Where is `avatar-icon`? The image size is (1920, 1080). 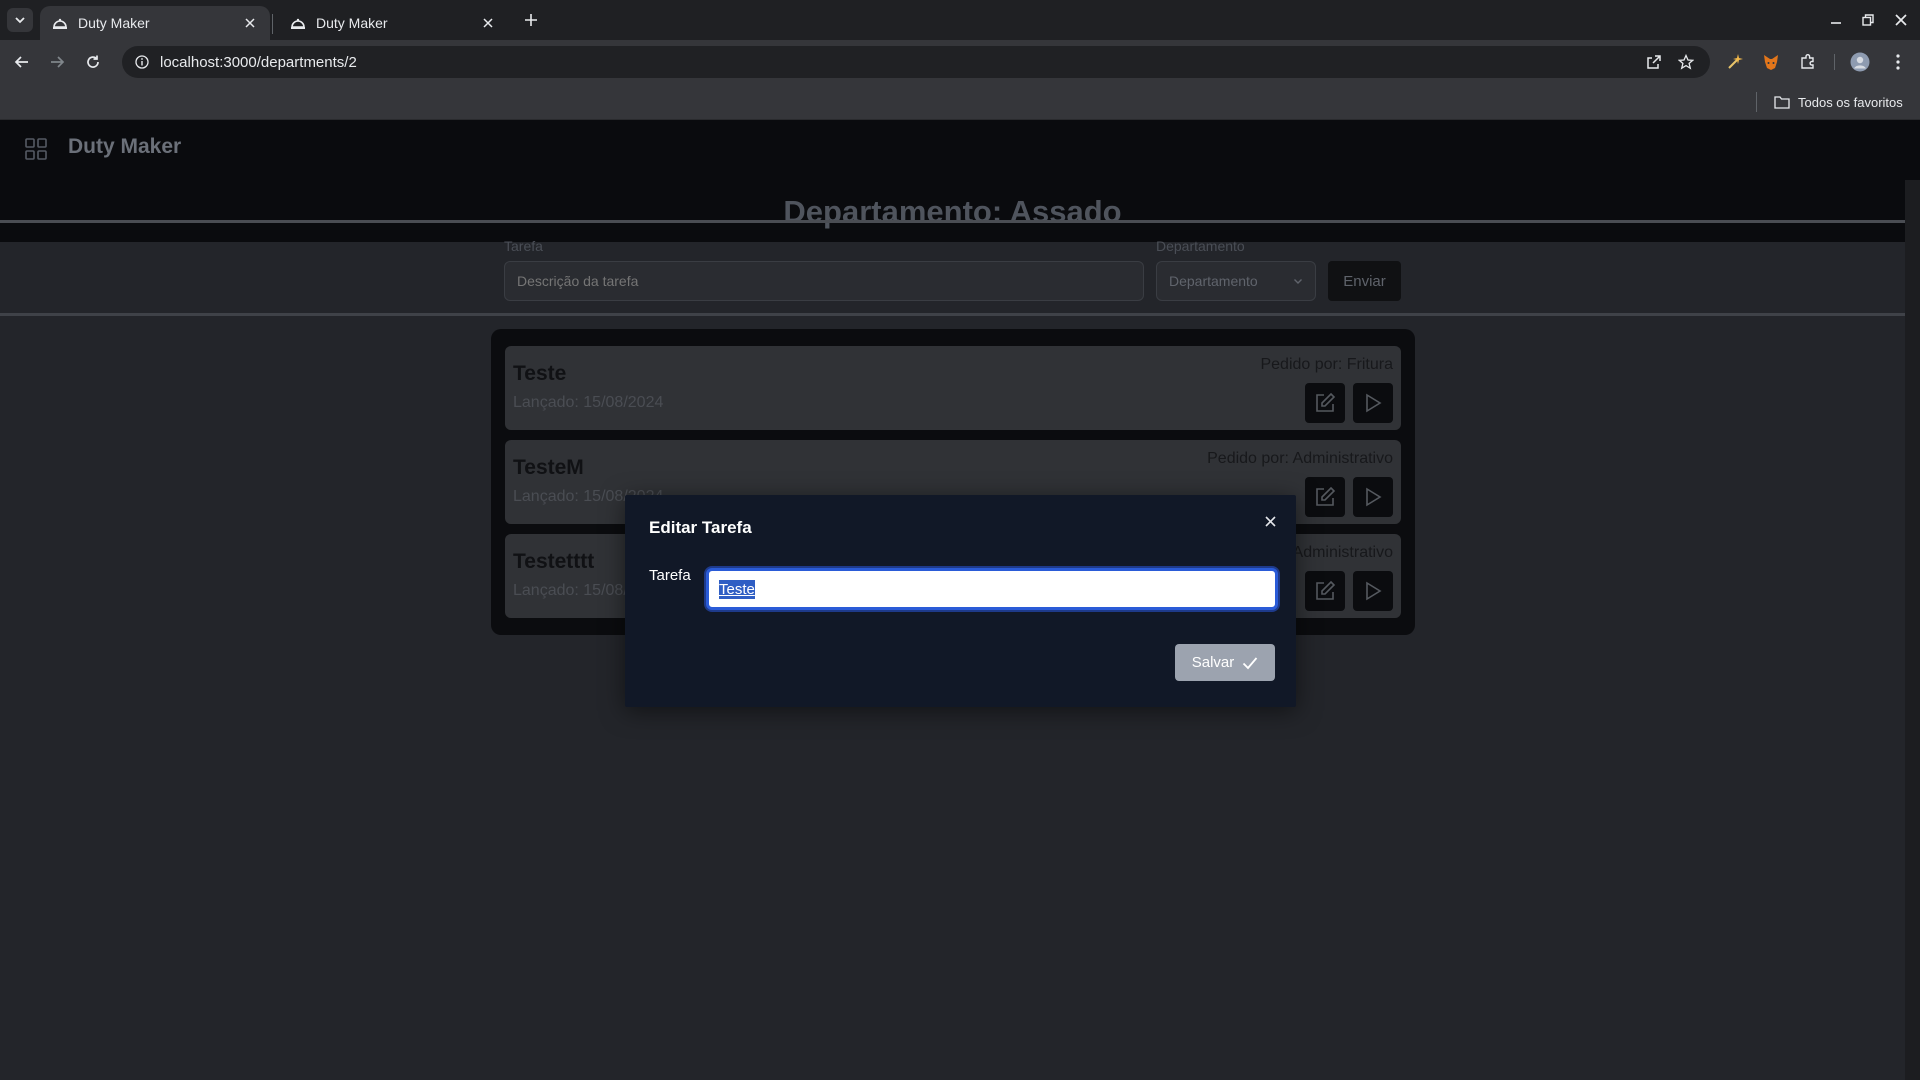
avatar-icon is located at coordinates (1860, 62).